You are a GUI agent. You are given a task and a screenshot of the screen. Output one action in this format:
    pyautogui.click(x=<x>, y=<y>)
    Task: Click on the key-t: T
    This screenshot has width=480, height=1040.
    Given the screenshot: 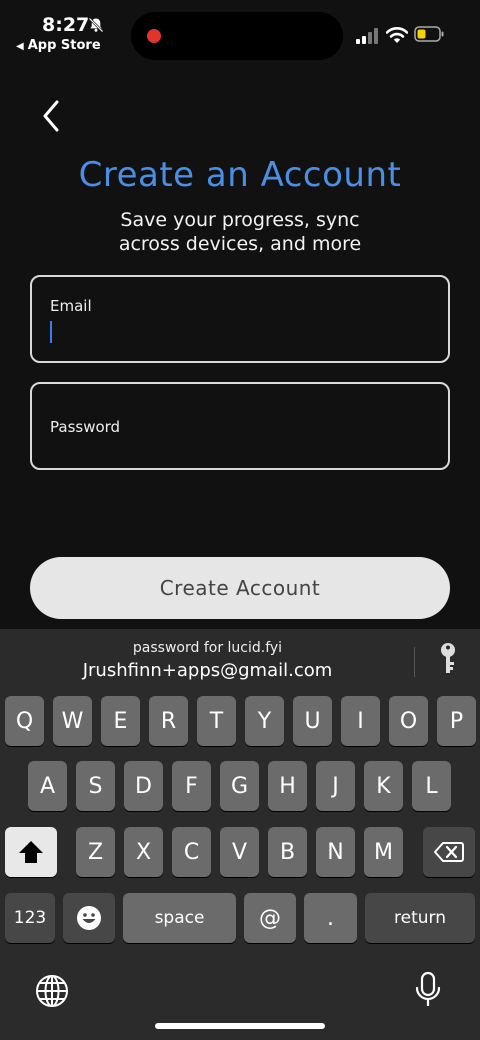 What is the action you would take?
    pyautogui.click(x=216, y=721)
    